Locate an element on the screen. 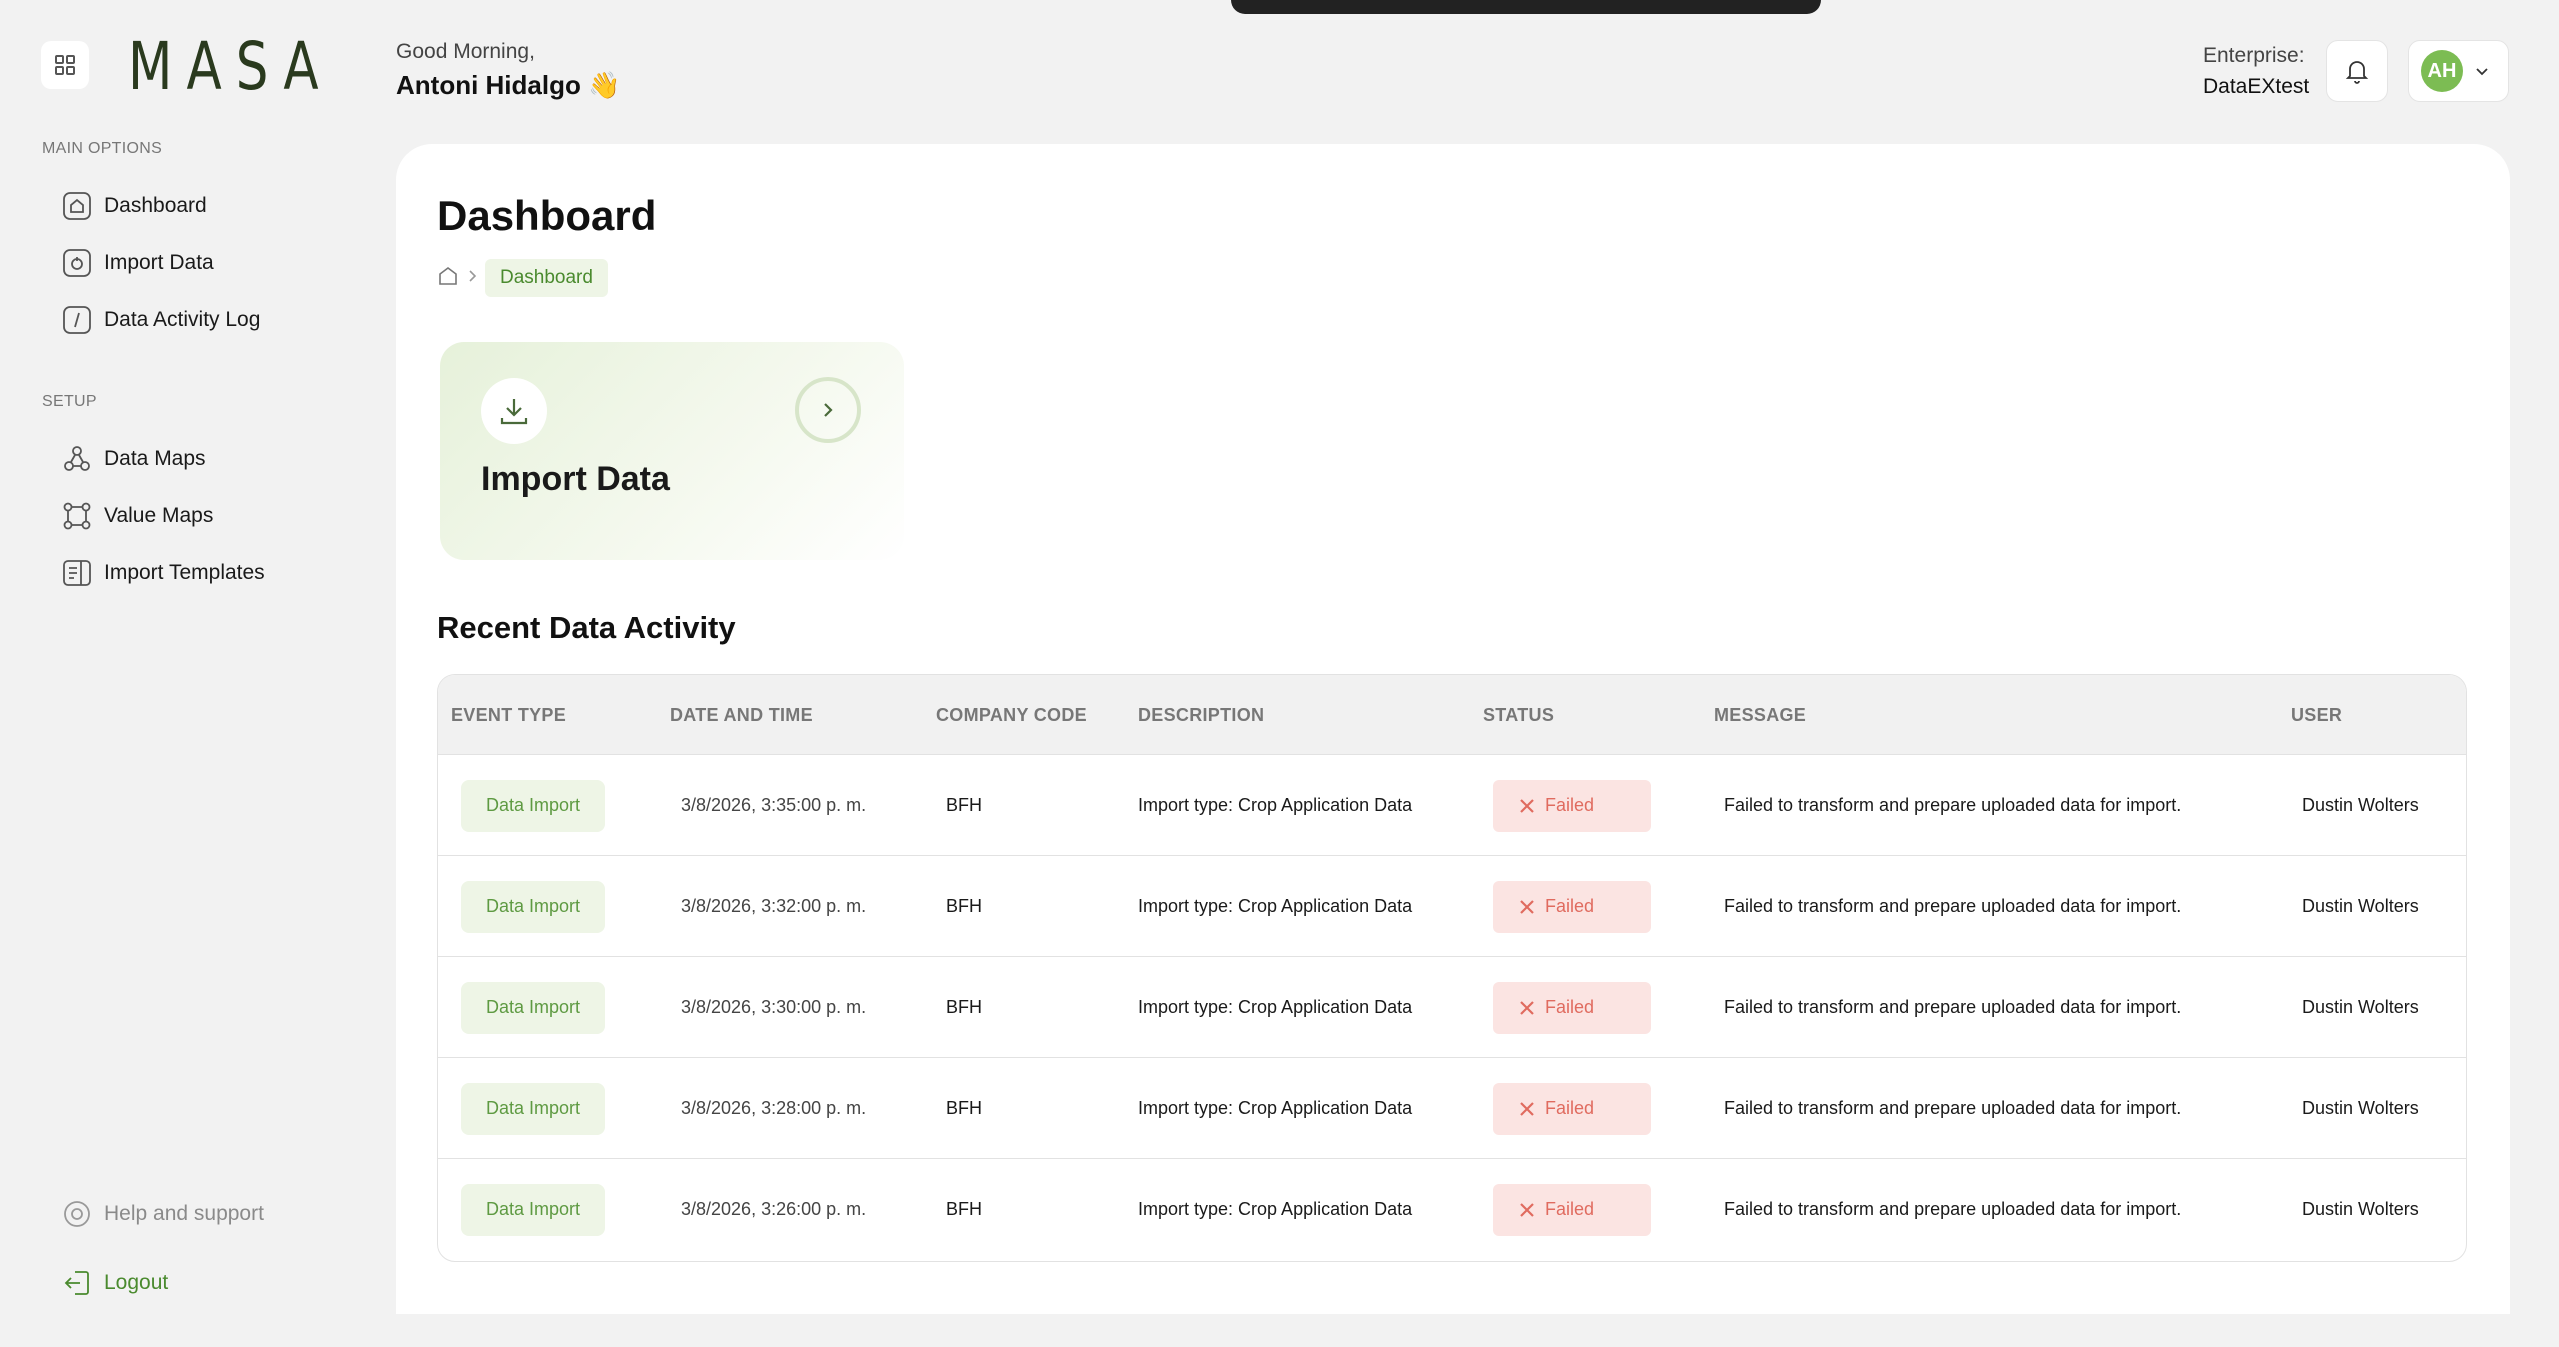  col-company-code: COMPANY CODE is located at coordinates (1011, 714).